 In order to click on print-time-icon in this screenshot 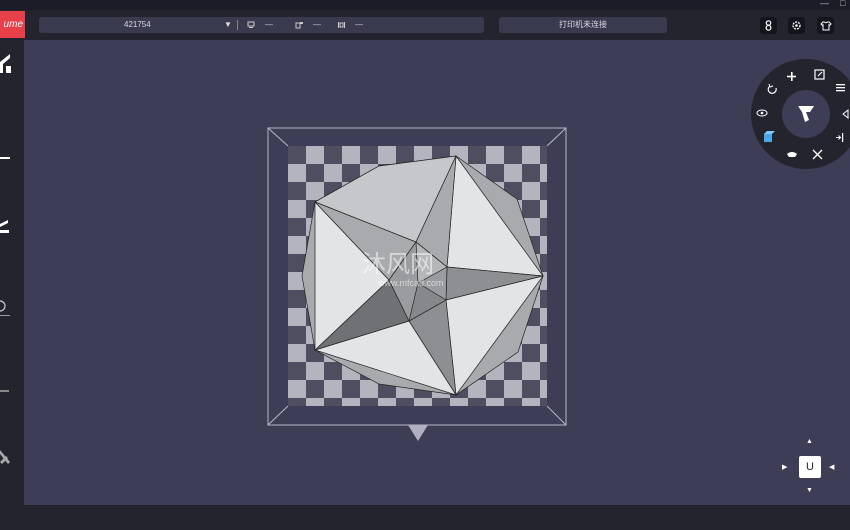, I will do `click(251, 24)`.